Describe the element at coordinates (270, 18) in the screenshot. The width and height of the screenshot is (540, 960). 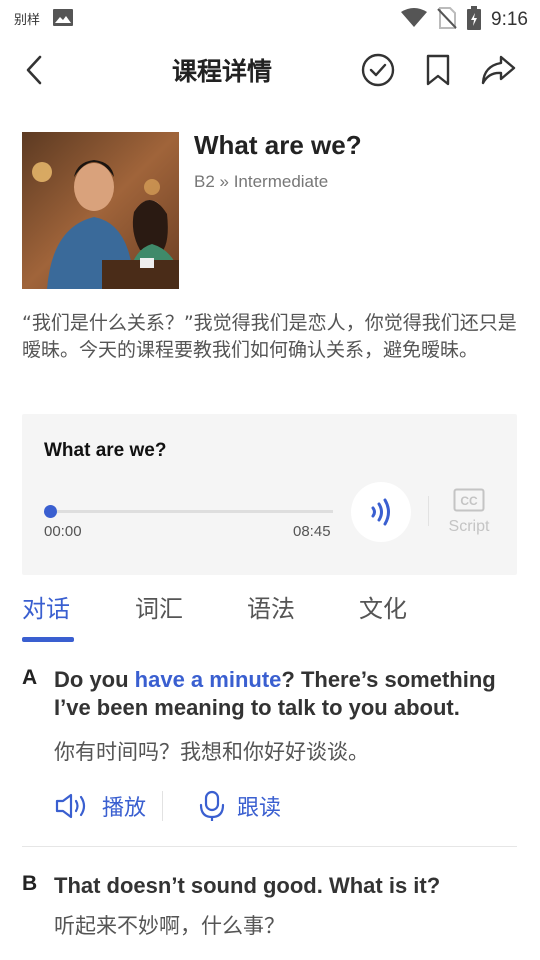
I see `status-bar: 别样 9:16` at that location.